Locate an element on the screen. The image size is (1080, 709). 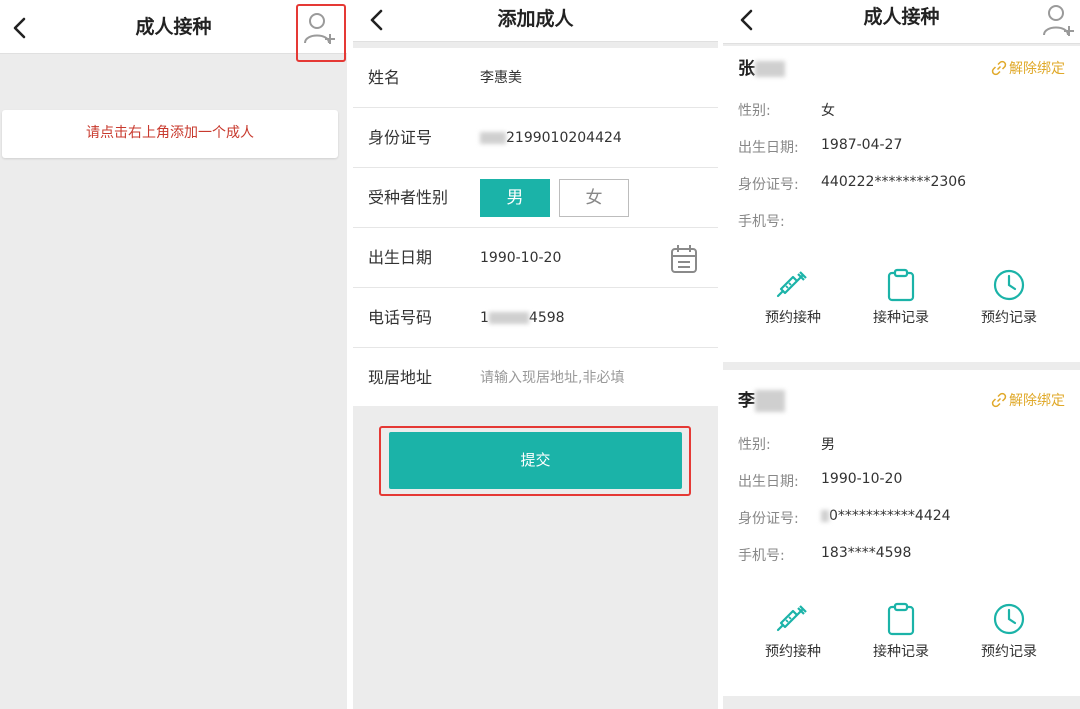
form-row-id: 身份证号 2199010204424 is located at coordinates (535, 138).